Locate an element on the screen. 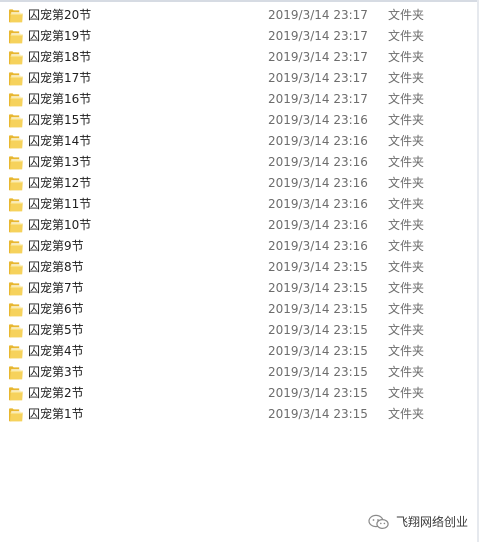  file-name: 囚宠第16节 is located at coordinates (59, 99).